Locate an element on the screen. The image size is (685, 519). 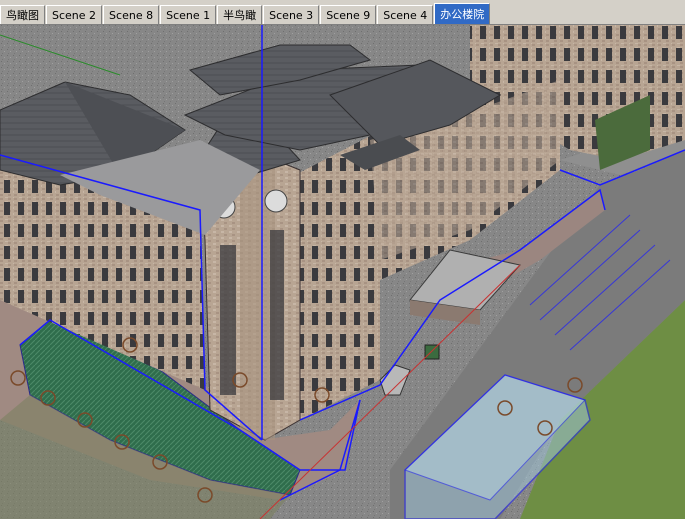
clock-face-right is located at coordinates (276, 201).